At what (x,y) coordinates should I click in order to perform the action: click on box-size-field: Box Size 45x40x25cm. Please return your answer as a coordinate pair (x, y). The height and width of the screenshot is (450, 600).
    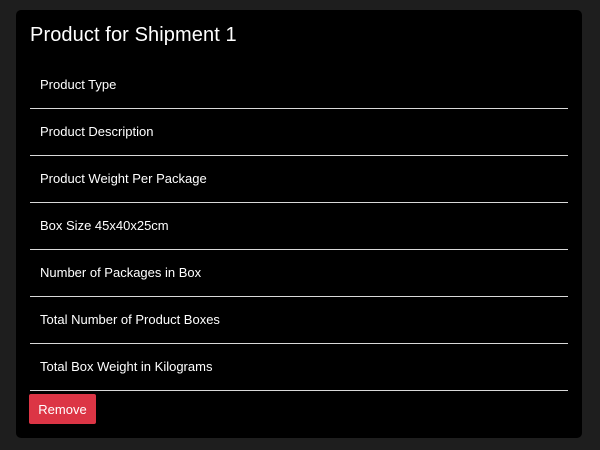
    Looking at the image, I should click on (299, 226).